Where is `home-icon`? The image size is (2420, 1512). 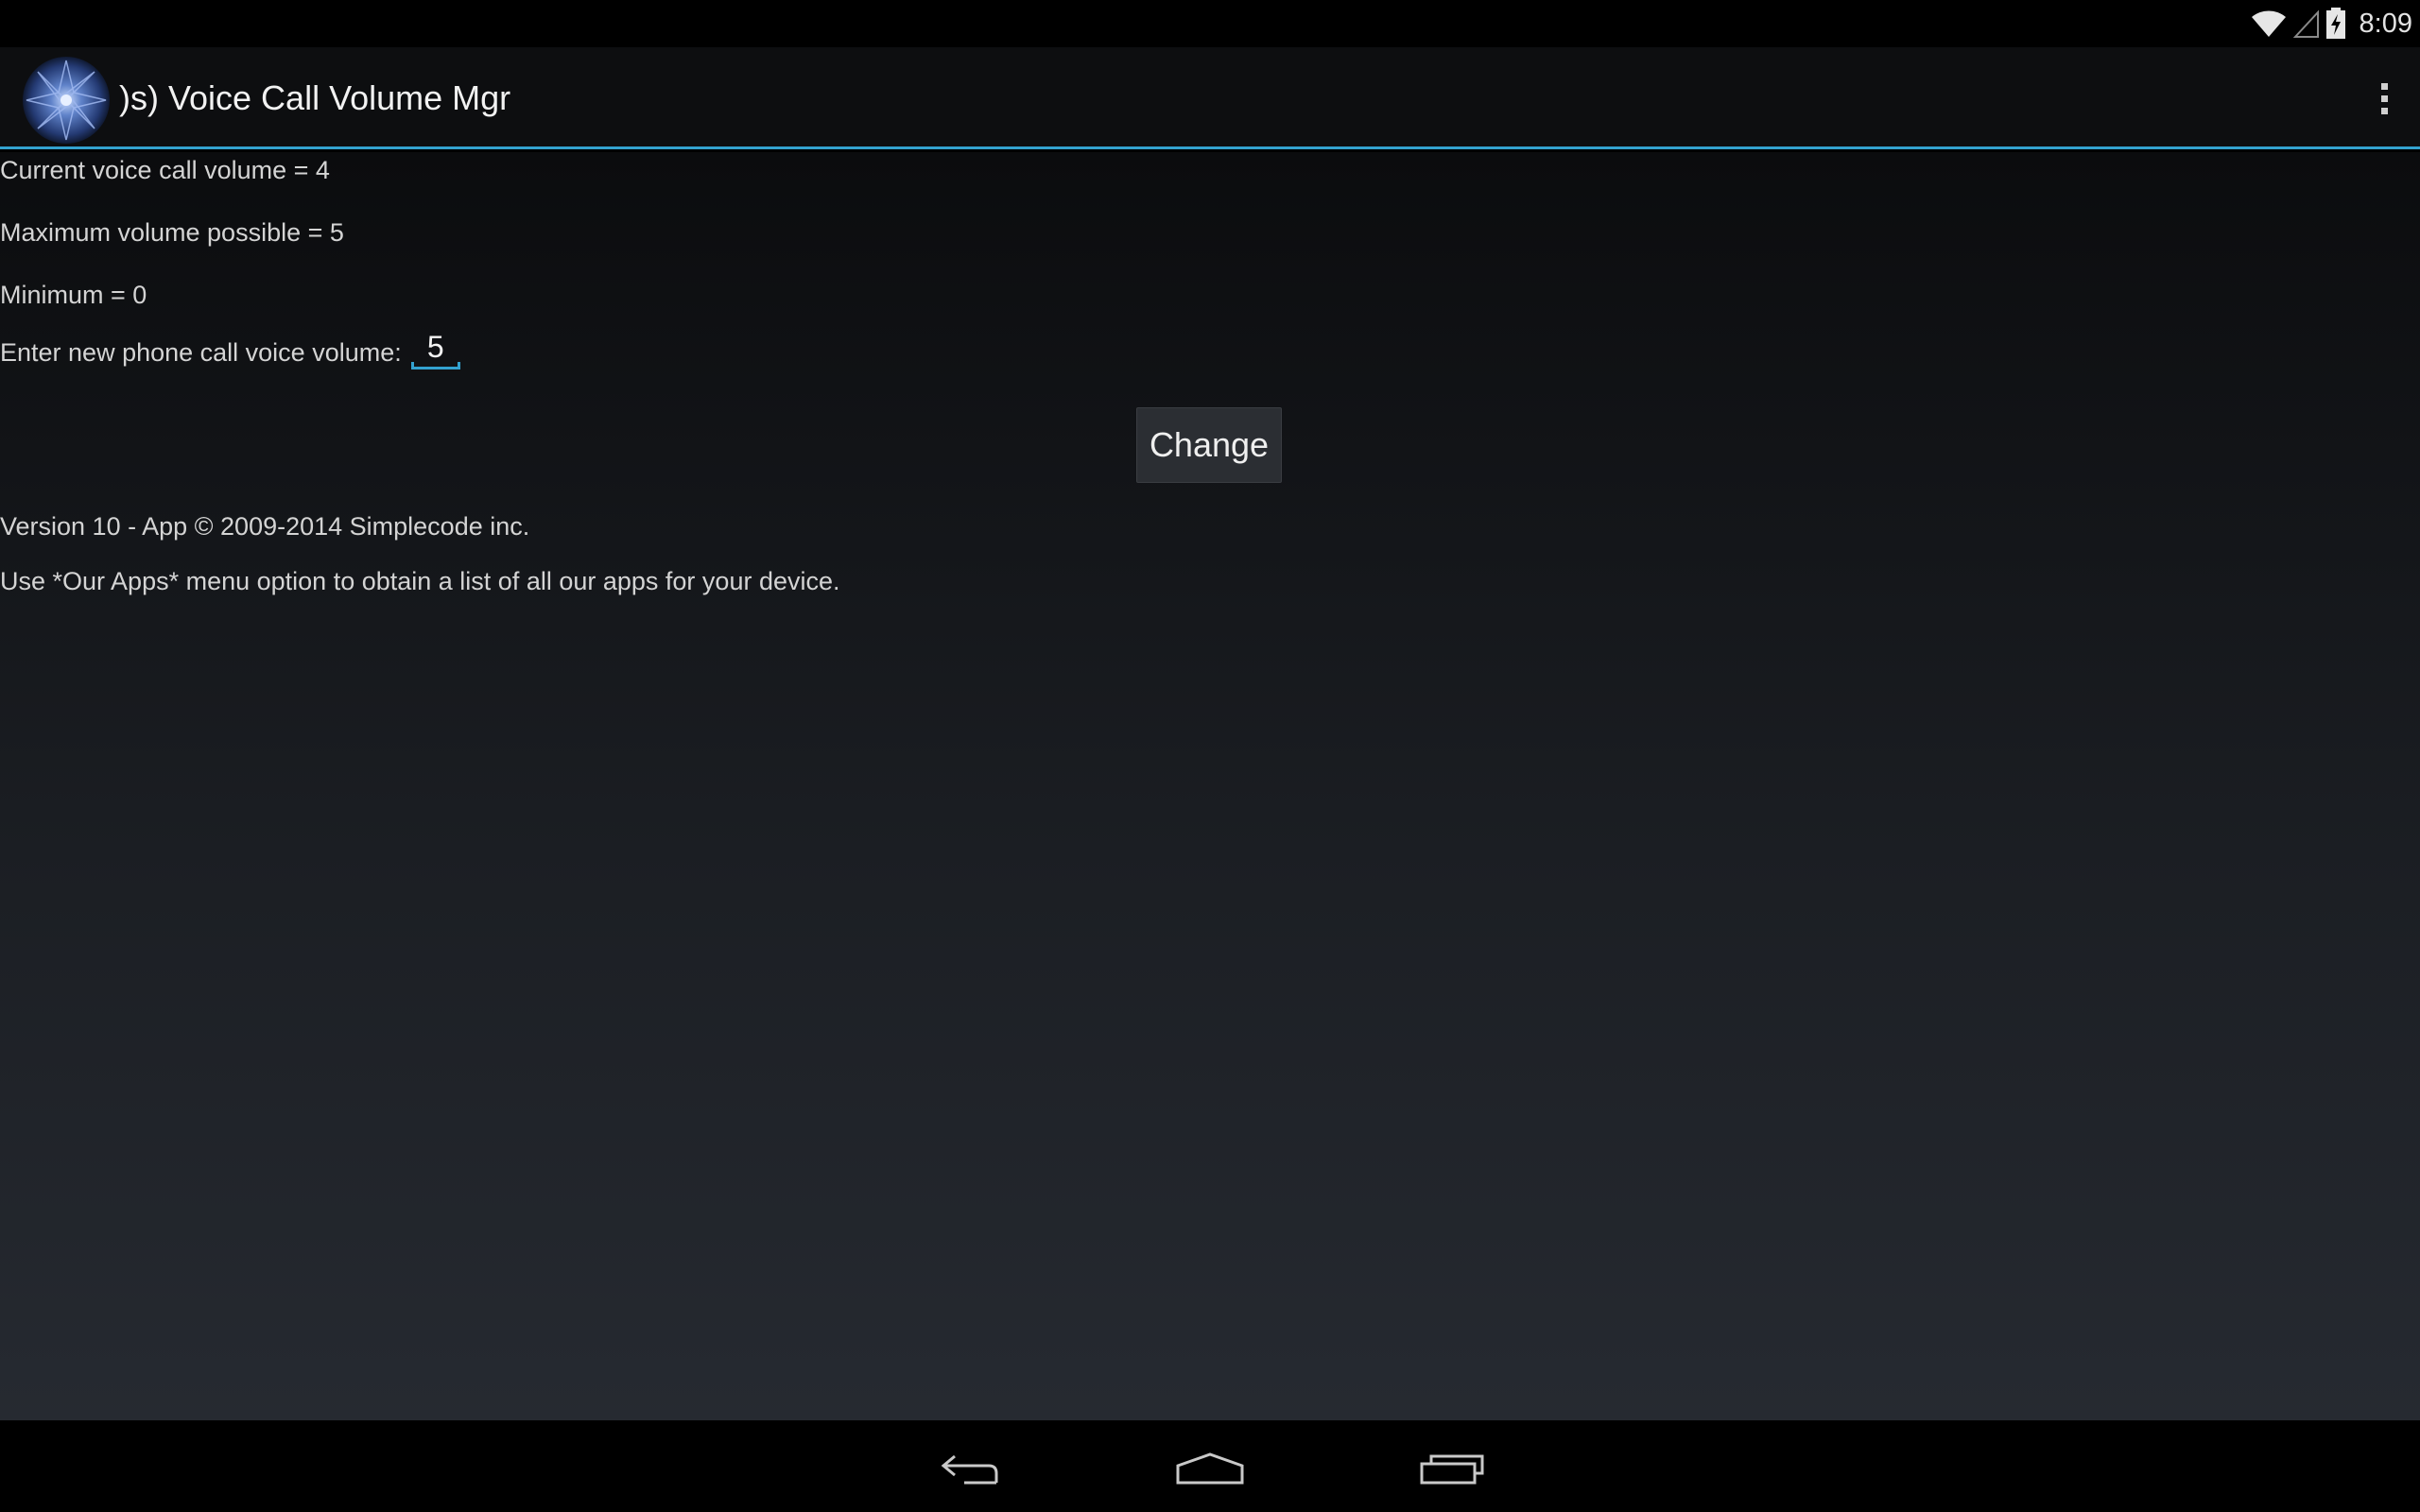
home-icon is located at coordinates (1210, 1470).